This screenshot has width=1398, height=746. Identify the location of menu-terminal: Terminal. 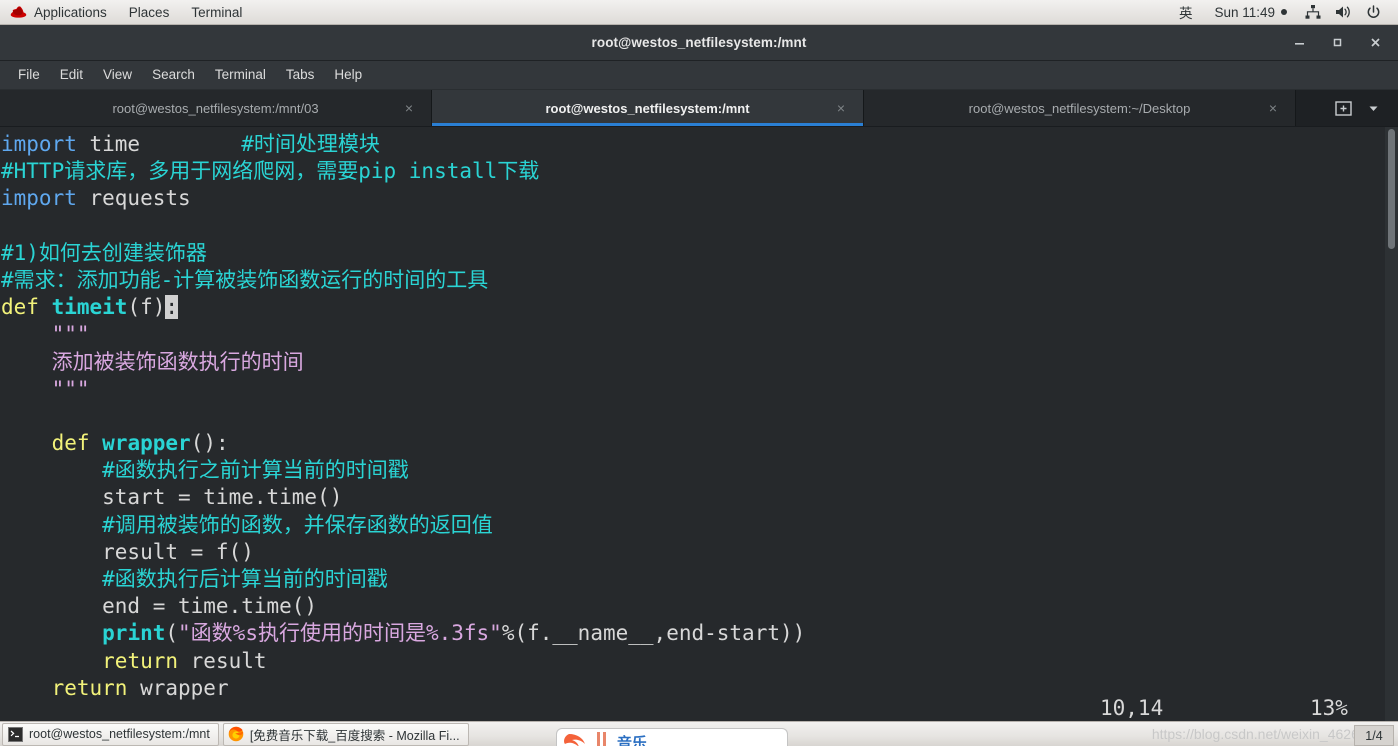
(216, 12).